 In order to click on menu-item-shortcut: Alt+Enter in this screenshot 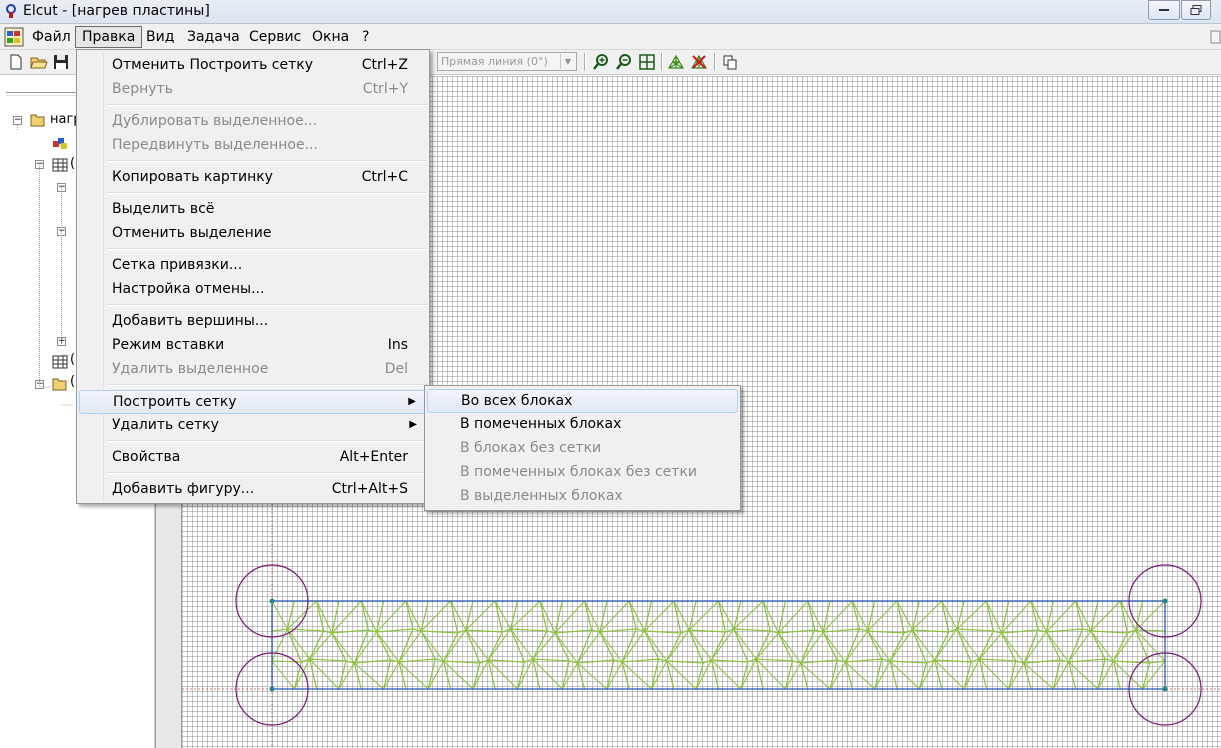, I will do `click(373, 457)`.